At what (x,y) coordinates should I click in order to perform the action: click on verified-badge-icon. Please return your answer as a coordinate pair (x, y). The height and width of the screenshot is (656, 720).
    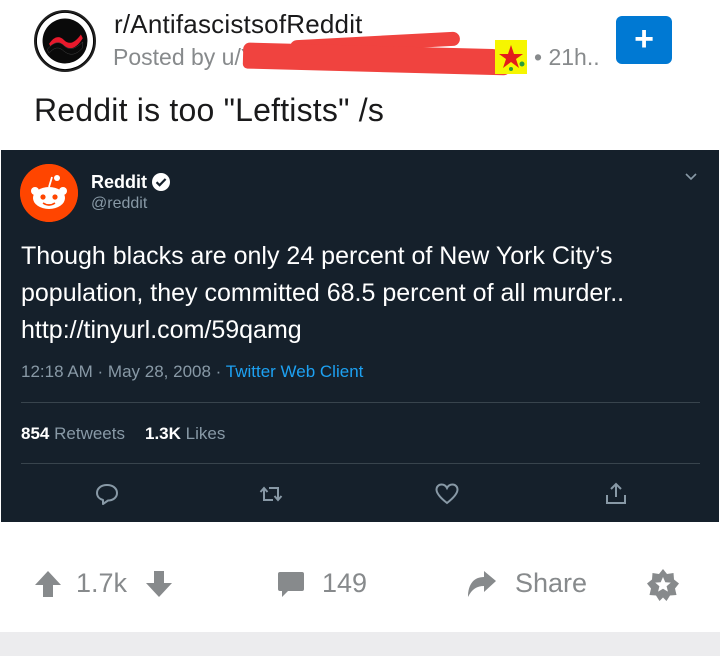
    Looking at the image, I should click on (161, 182).